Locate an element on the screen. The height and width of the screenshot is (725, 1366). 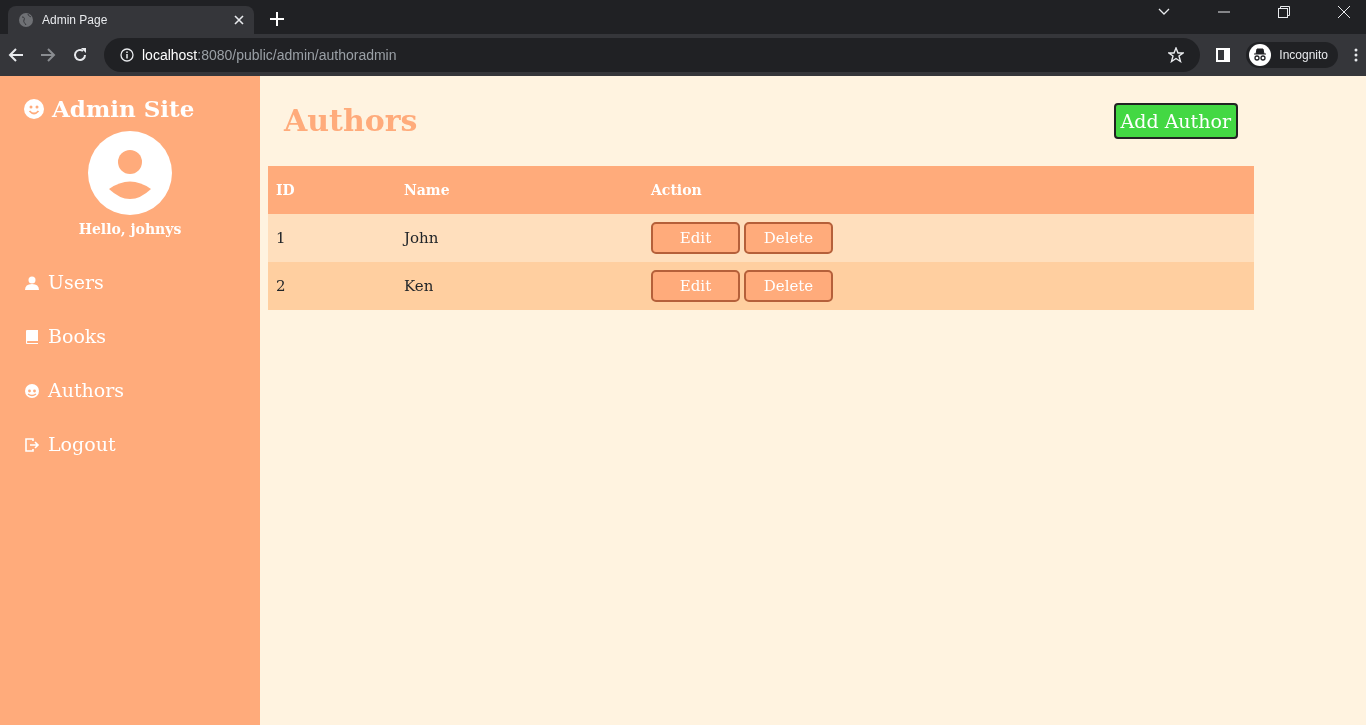
nav-link: Users is located at coordinates (130, 282).